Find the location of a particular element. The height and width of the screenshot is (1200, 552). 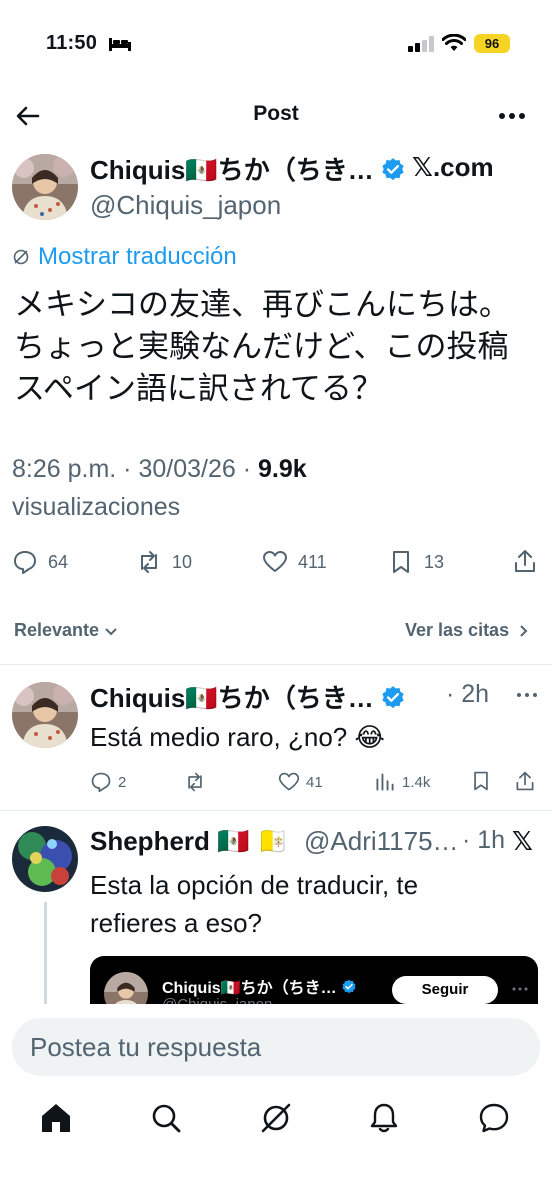

views-button: 1.4k is located at coordinates (402, 782).